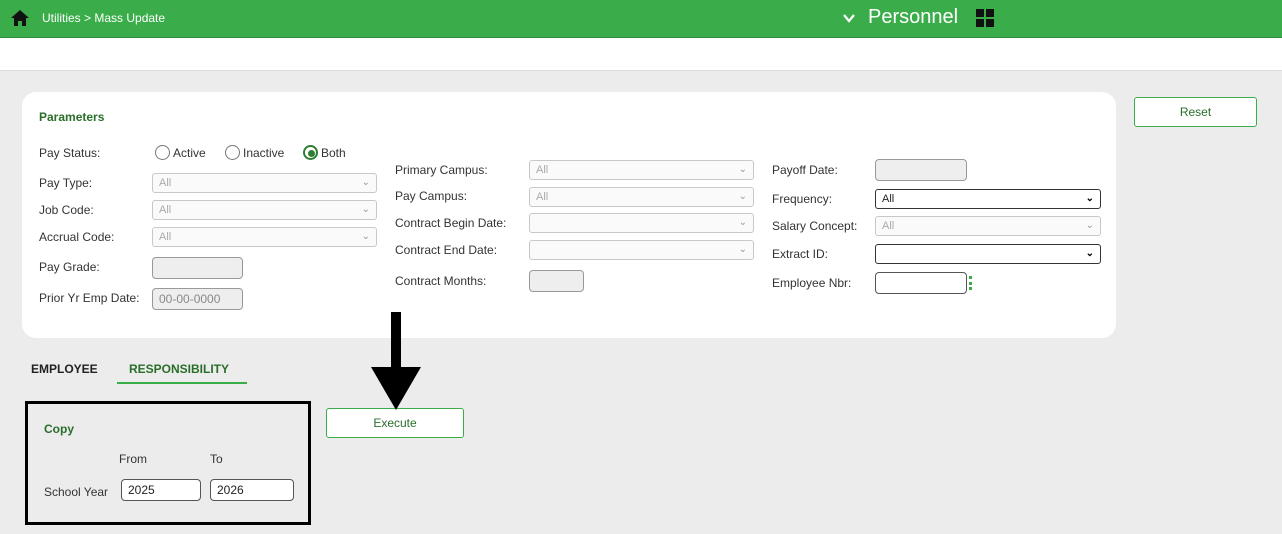 The image size is (1282, 534). What do you see at coordinates (971, 283) in the screenshot?
I see `more-options-icon` at bounding box center [971, 283].